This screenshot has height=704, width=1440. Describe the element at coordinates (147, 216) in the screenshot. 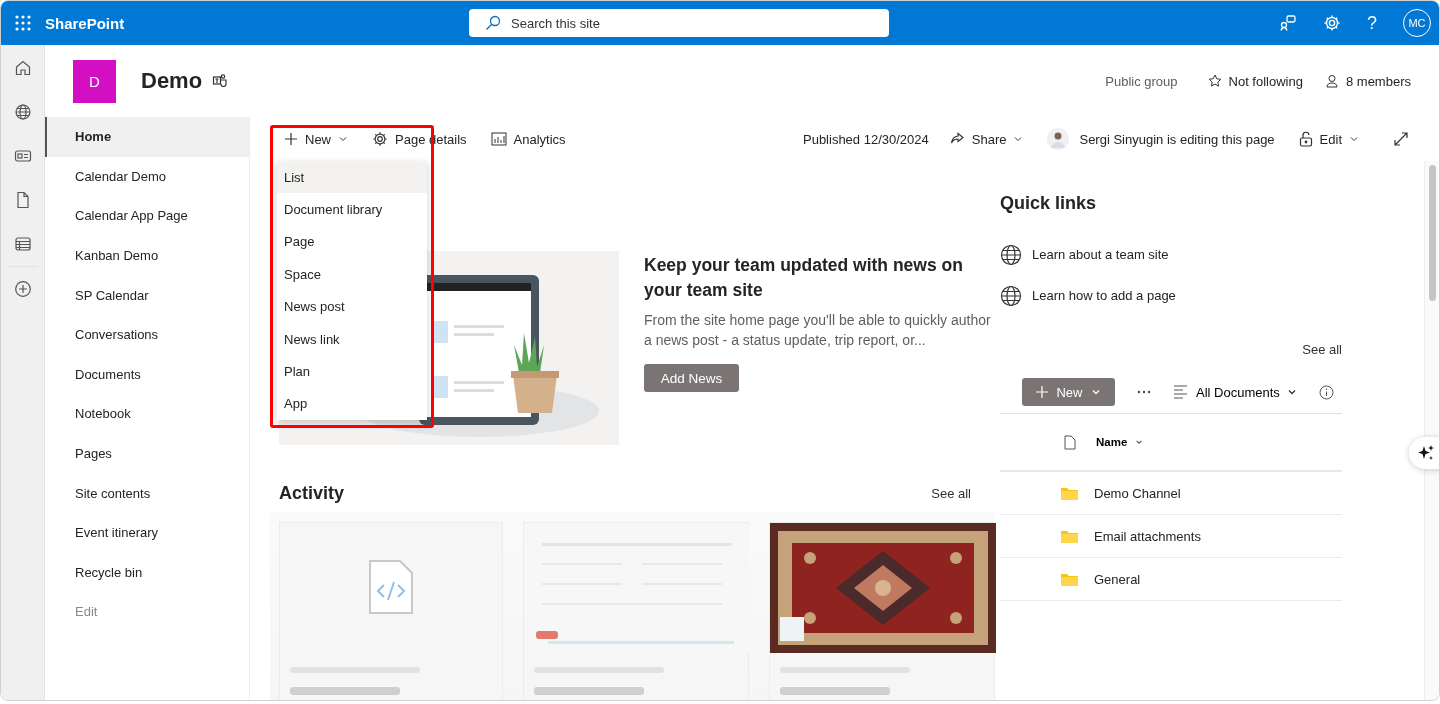

I see `nav-link: Calendar App Page` at that location.